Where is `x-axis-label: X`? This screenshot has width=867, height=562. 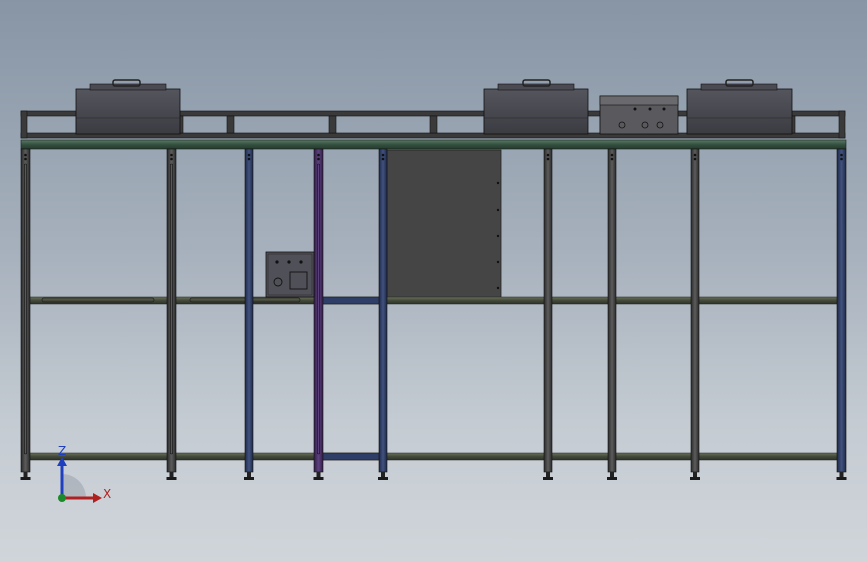 x-axis-label: X is located at coordinates (107, 494).